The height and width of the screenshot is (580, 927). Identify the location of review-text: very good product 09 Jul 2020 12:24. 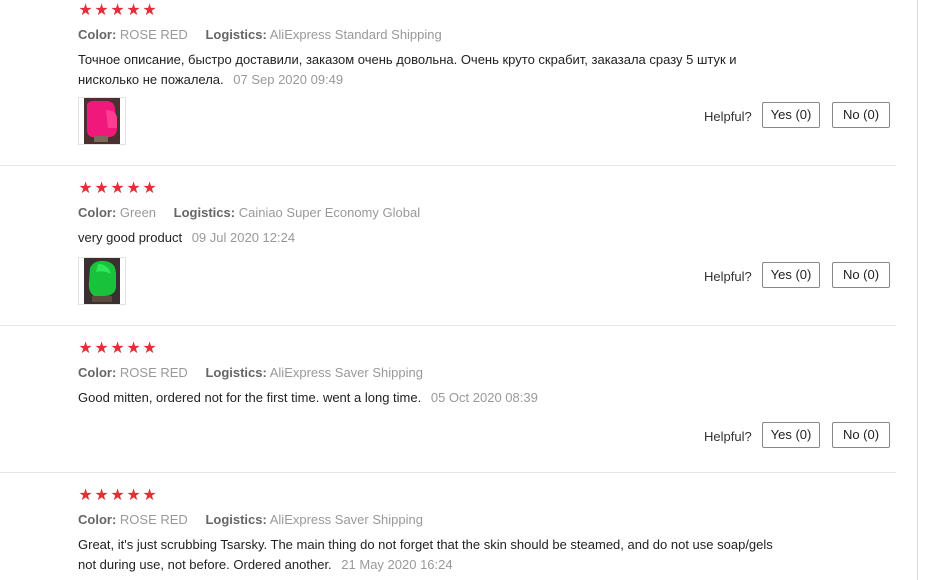
(438, 238).